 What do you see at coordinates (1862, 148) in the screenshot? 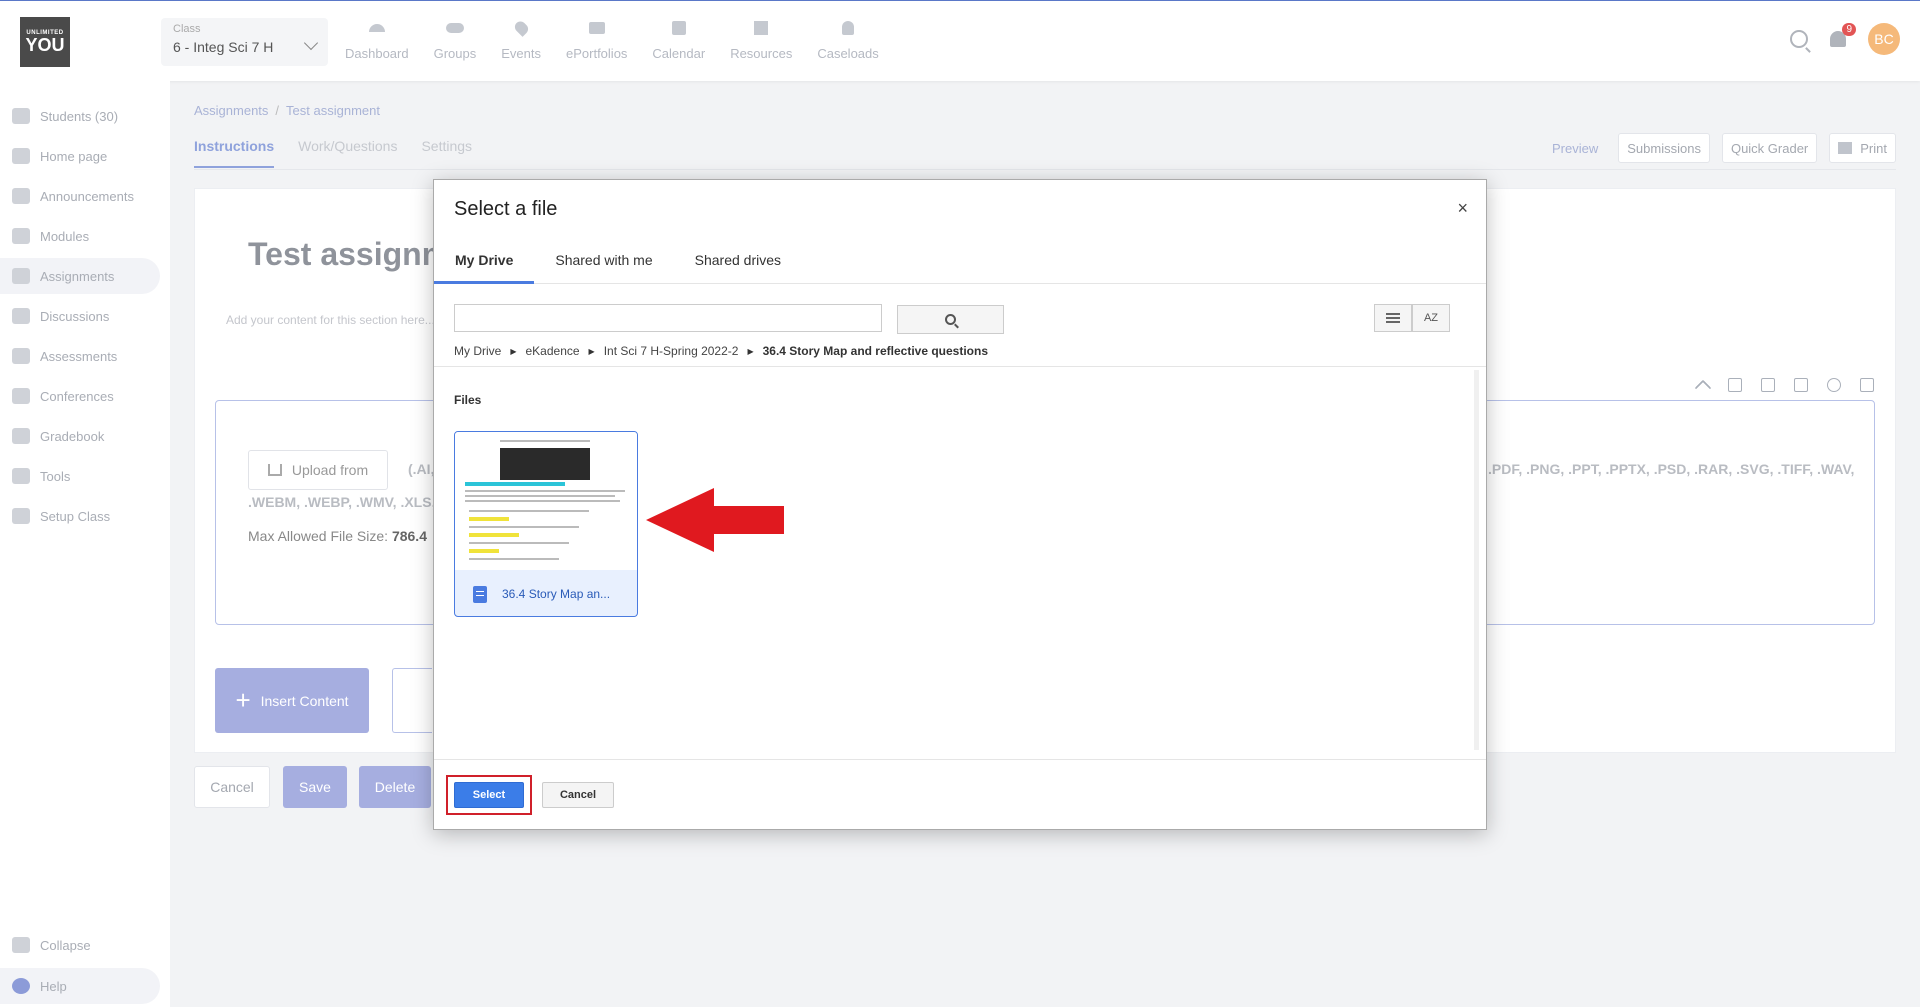
I see `print-button: Print` at bounding box center [1862, 148].